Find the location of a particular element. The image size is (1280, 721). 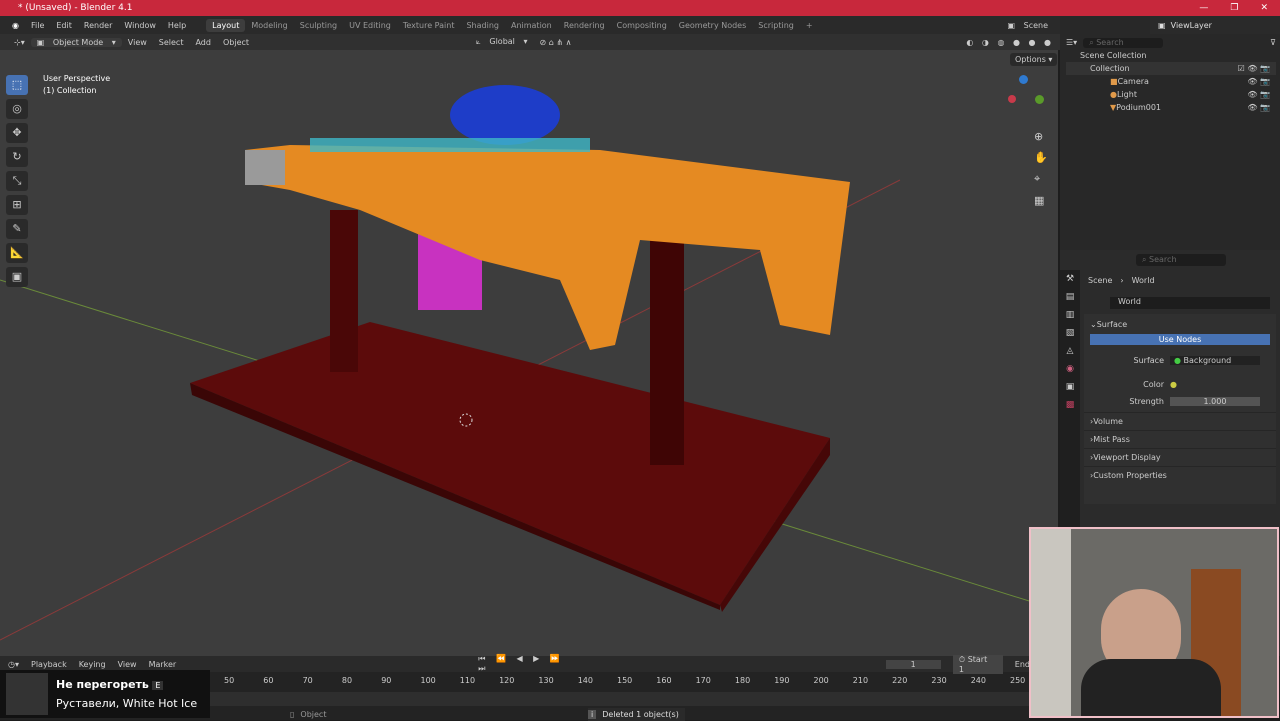

outliner-item-light: Light is located at coordinates (1127, 94).